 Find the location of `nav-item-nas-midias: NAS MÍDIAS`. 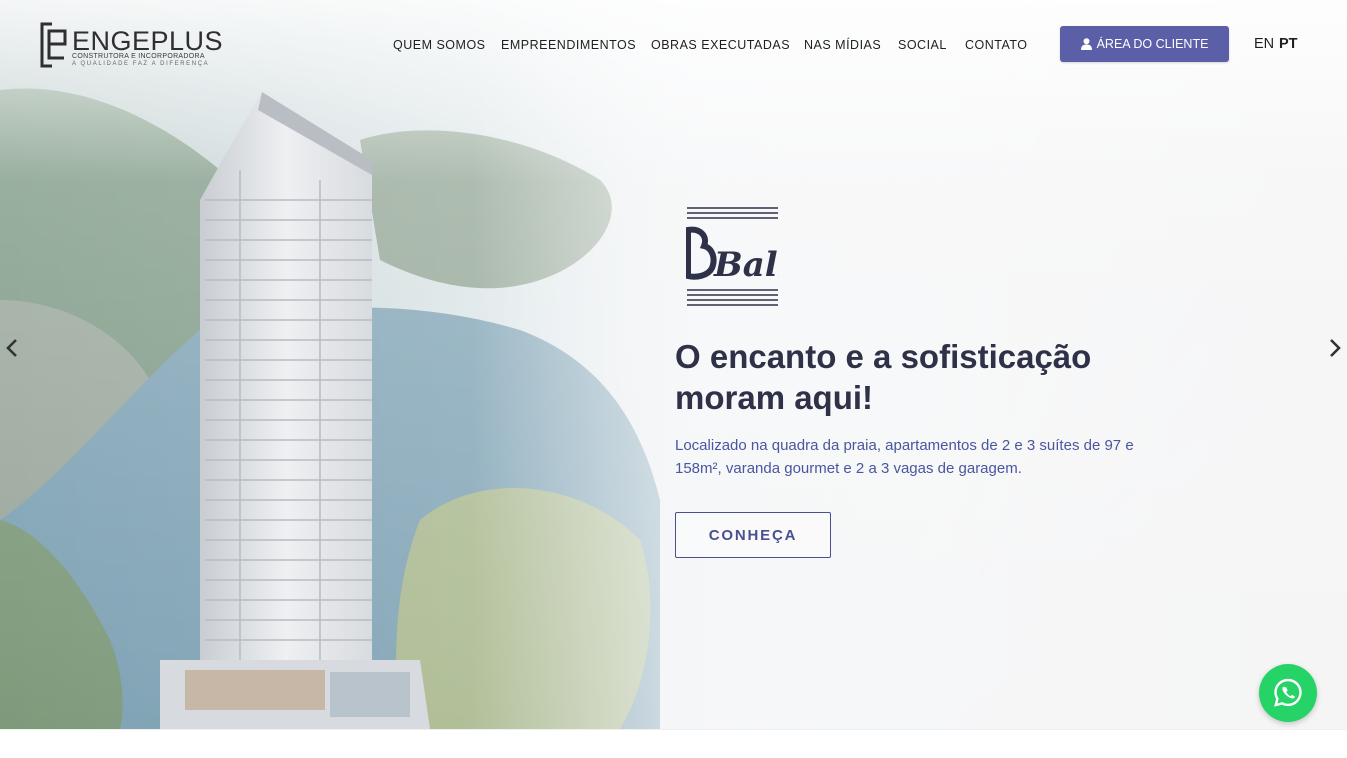

nav-item-nas-midias: NAS MÍDIAS is located at coordinates (842, 45).